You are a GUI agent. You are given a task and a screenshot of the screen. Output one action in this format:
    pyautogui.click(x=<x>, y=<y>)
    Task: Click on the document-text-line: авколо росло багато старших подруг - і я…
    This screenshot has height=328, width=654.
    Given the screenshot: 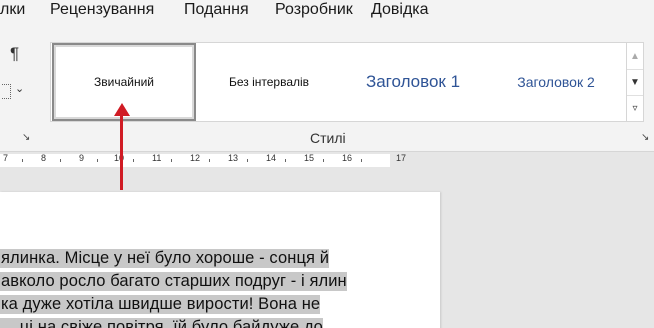 What is the action you would take?
    pyautogui.click(x=173, y=281)
    